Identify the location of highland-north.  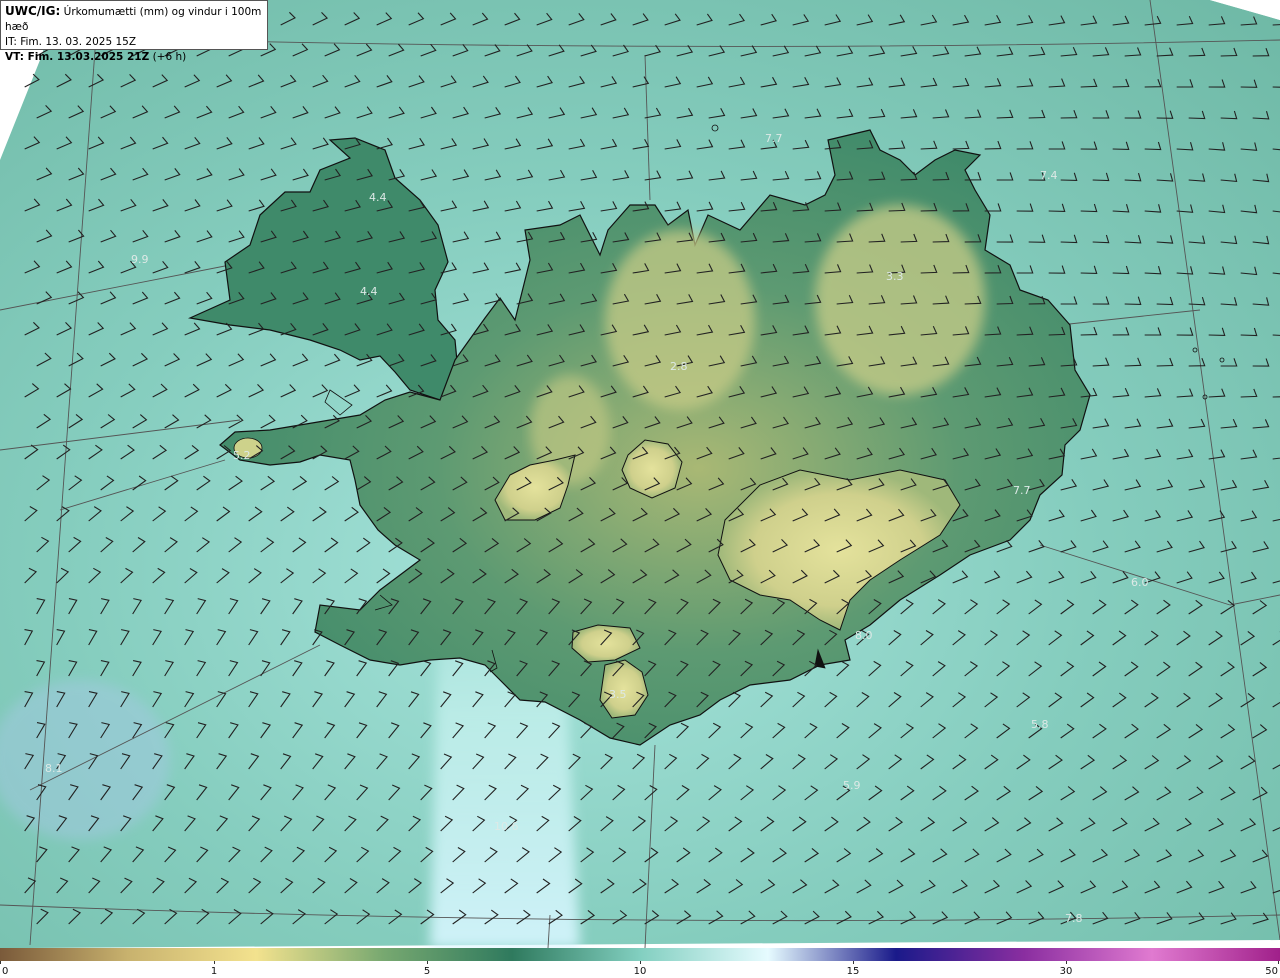
(680, 320).